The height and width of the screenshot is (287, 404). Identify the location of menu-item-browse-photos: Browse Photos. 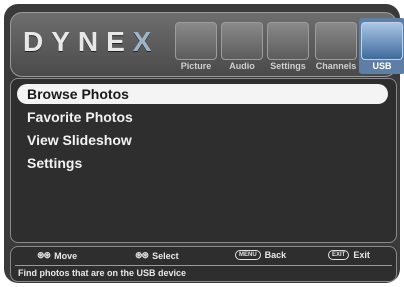
(202, 94).